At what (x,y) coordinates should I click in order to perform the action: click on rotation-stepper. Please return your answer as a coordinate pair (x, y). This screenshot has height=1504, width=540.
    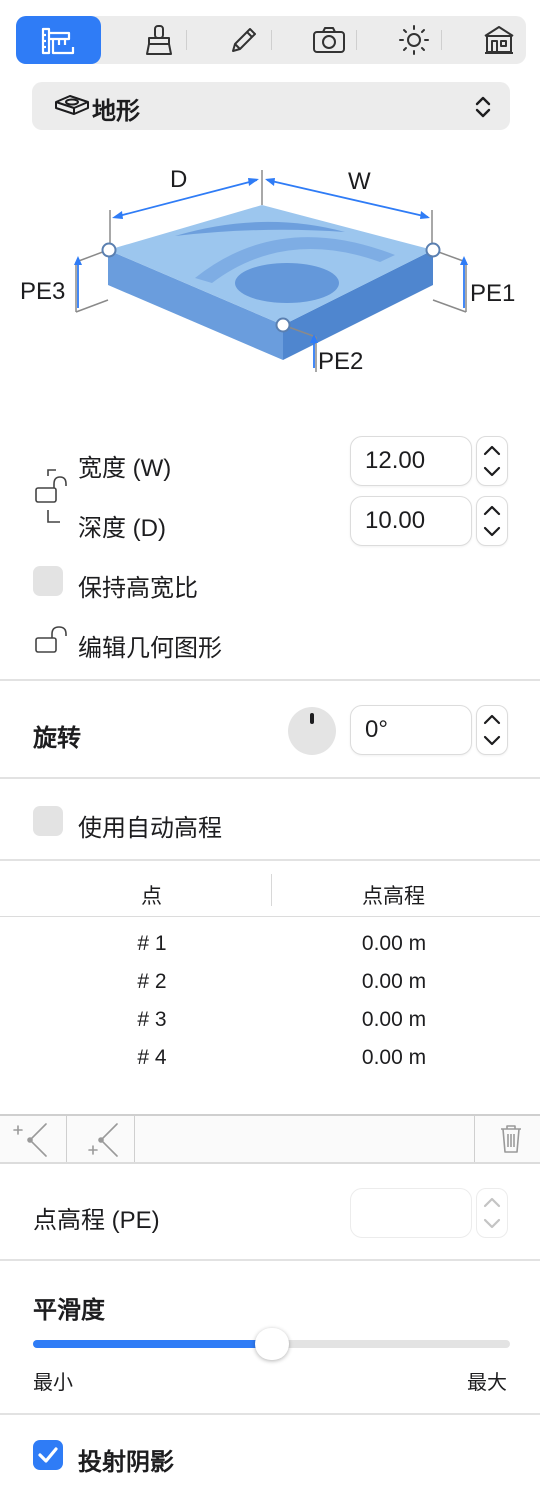
    Looking at the image, I should click on (492, 730).